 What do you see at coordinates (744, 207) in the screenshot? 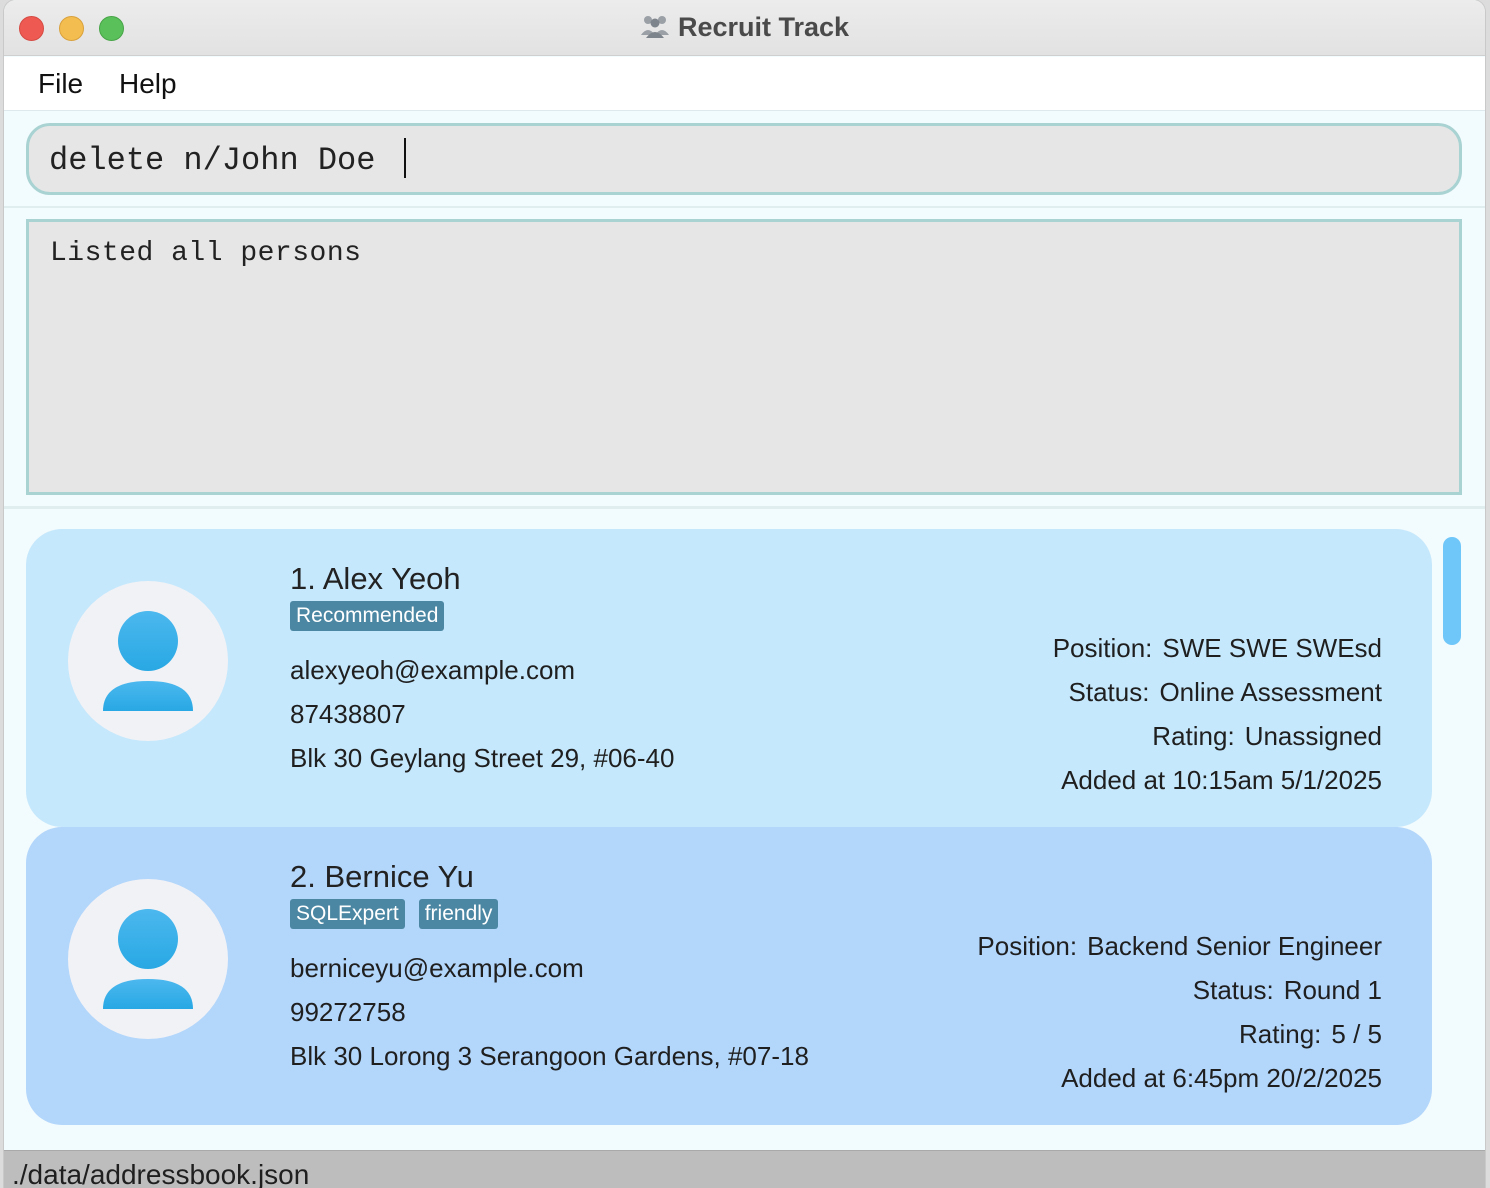
I see `divider` at bounding box center [744, 207].